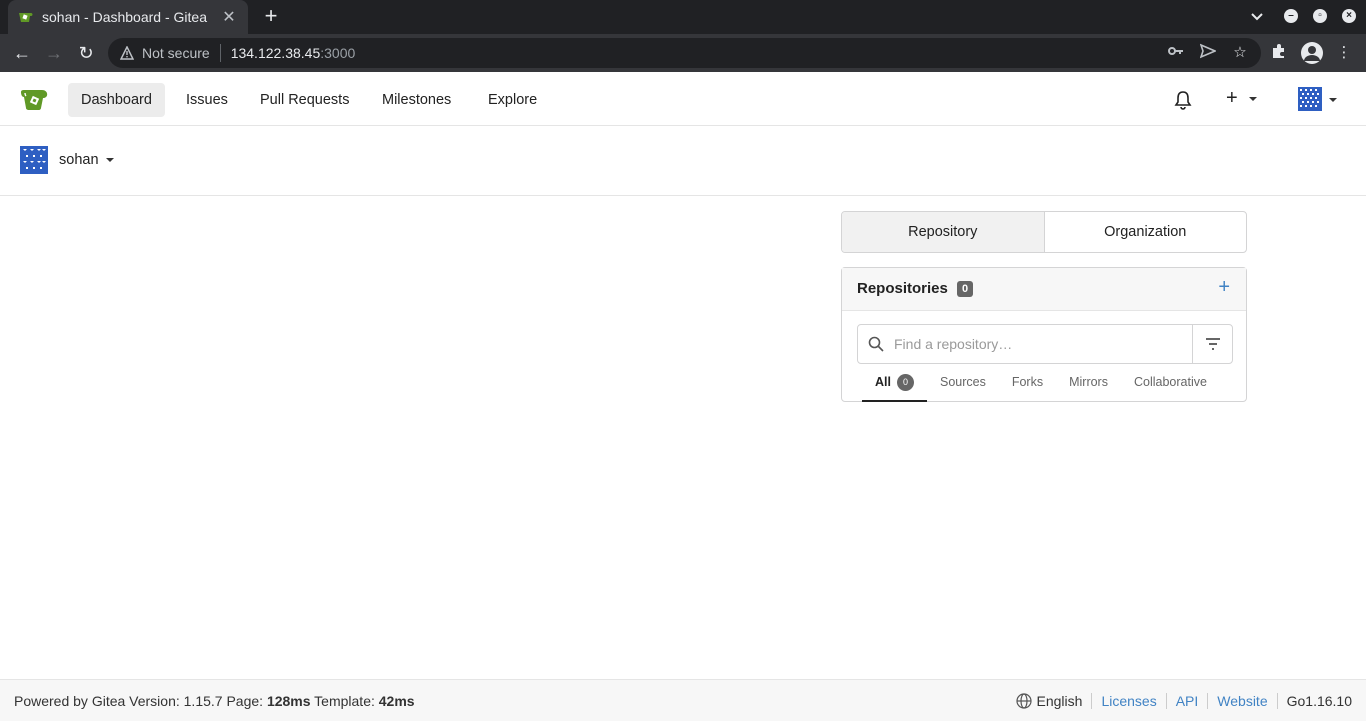 This screenshot has width=1366, height=721. What do you see at coordinates (1187, 701) in the screenshot?
I see `api-link: API` at bounding box center [1187, 701].